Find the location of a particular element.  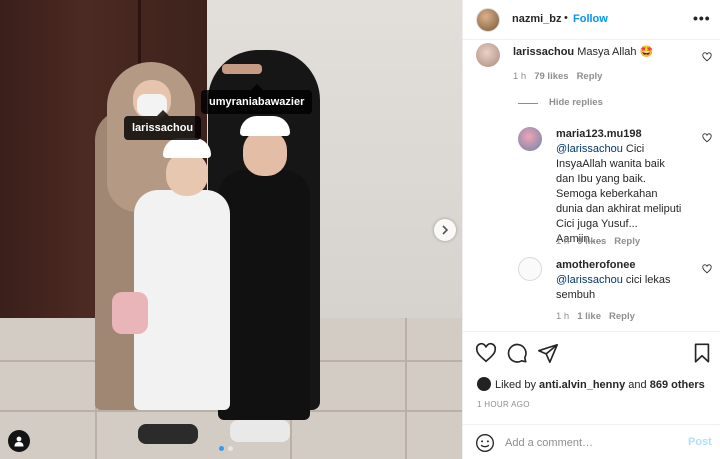

post-header: nazmi_bz • Follow ••• is located at coordinates (591, 20).